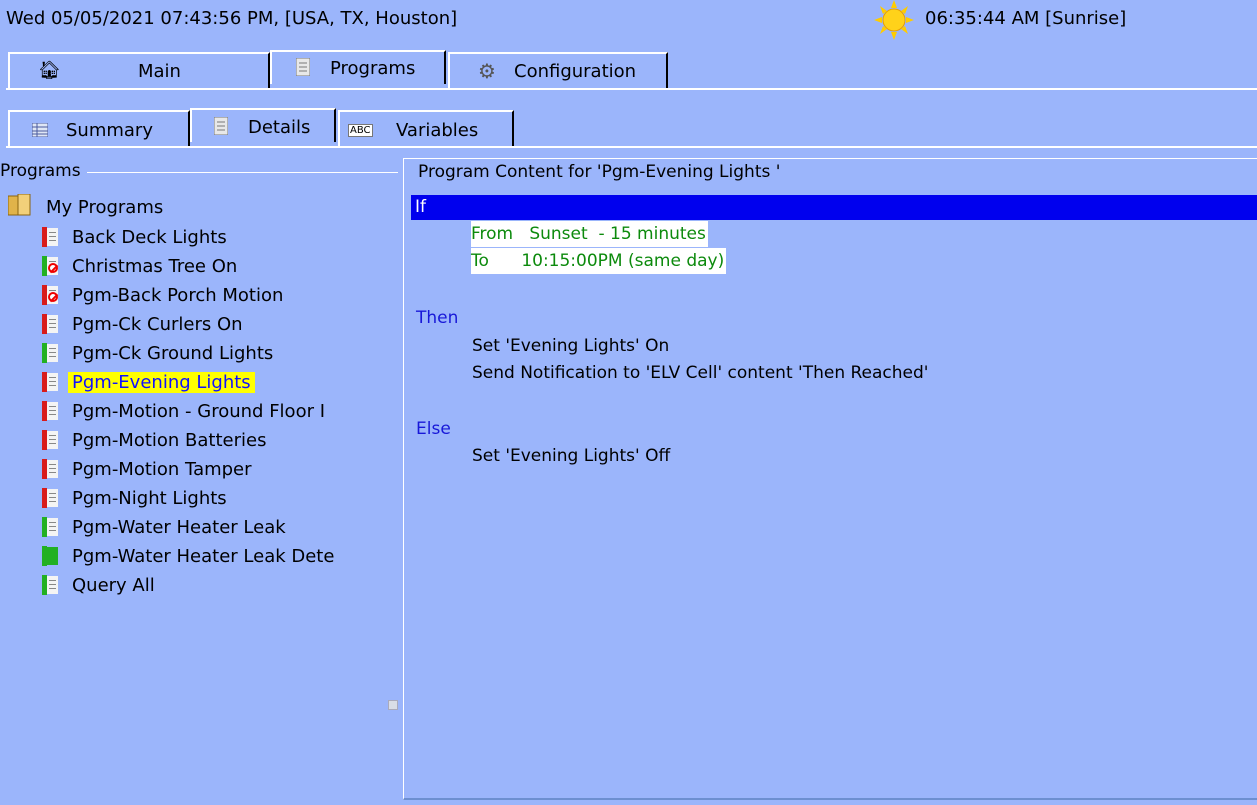 This screenshot has height=805, width=1257. I want to click on program-item-label: Pgm-Ck Curlers On, so click(157, 324).